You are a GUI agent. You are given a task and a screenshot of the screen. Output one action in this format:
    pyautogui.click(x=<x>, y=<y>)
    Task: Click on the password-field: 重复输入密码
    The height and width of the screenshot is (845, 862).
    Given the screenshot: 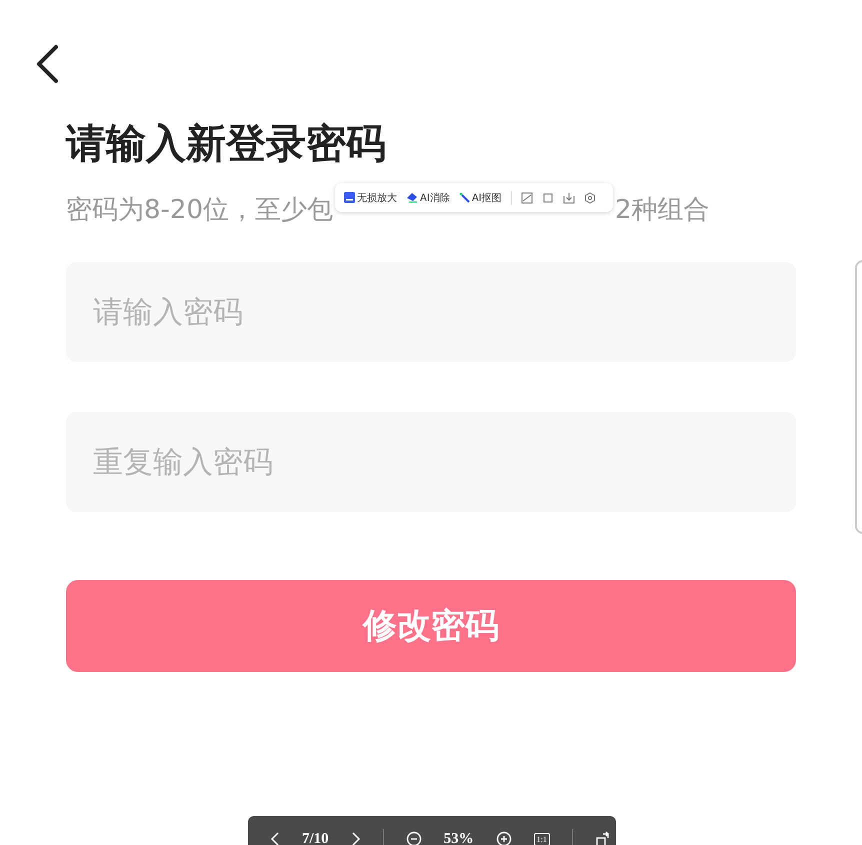 What is the action you would take?
    pyautogui.click(x=431, y=462)
    